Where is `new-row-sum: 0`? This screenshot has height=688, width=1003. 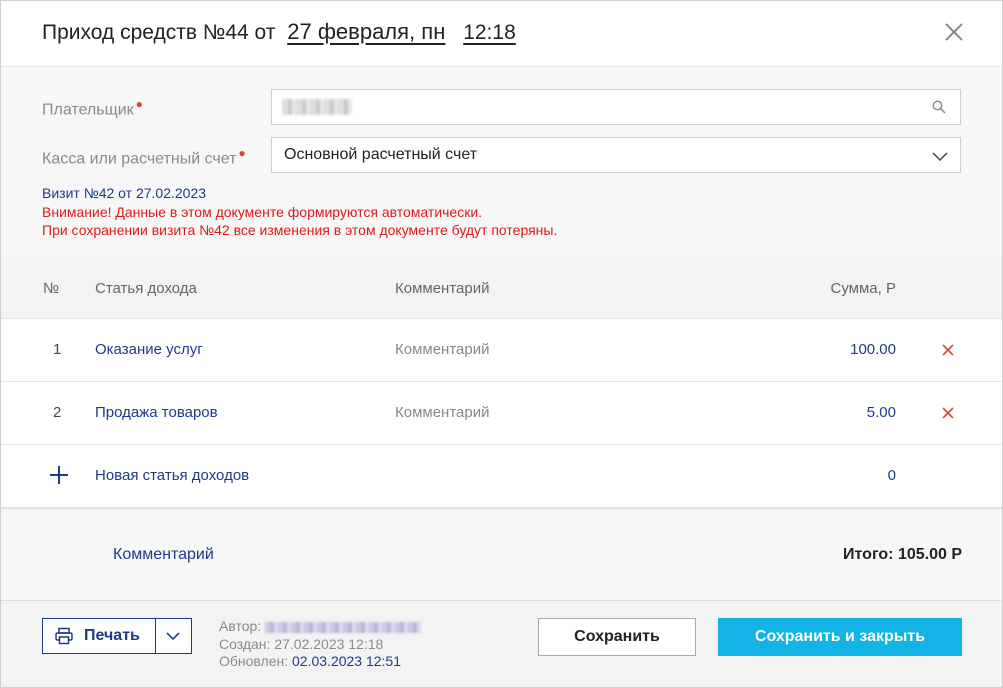
new-row-sum: 0 is located at coordinates (891, 475).